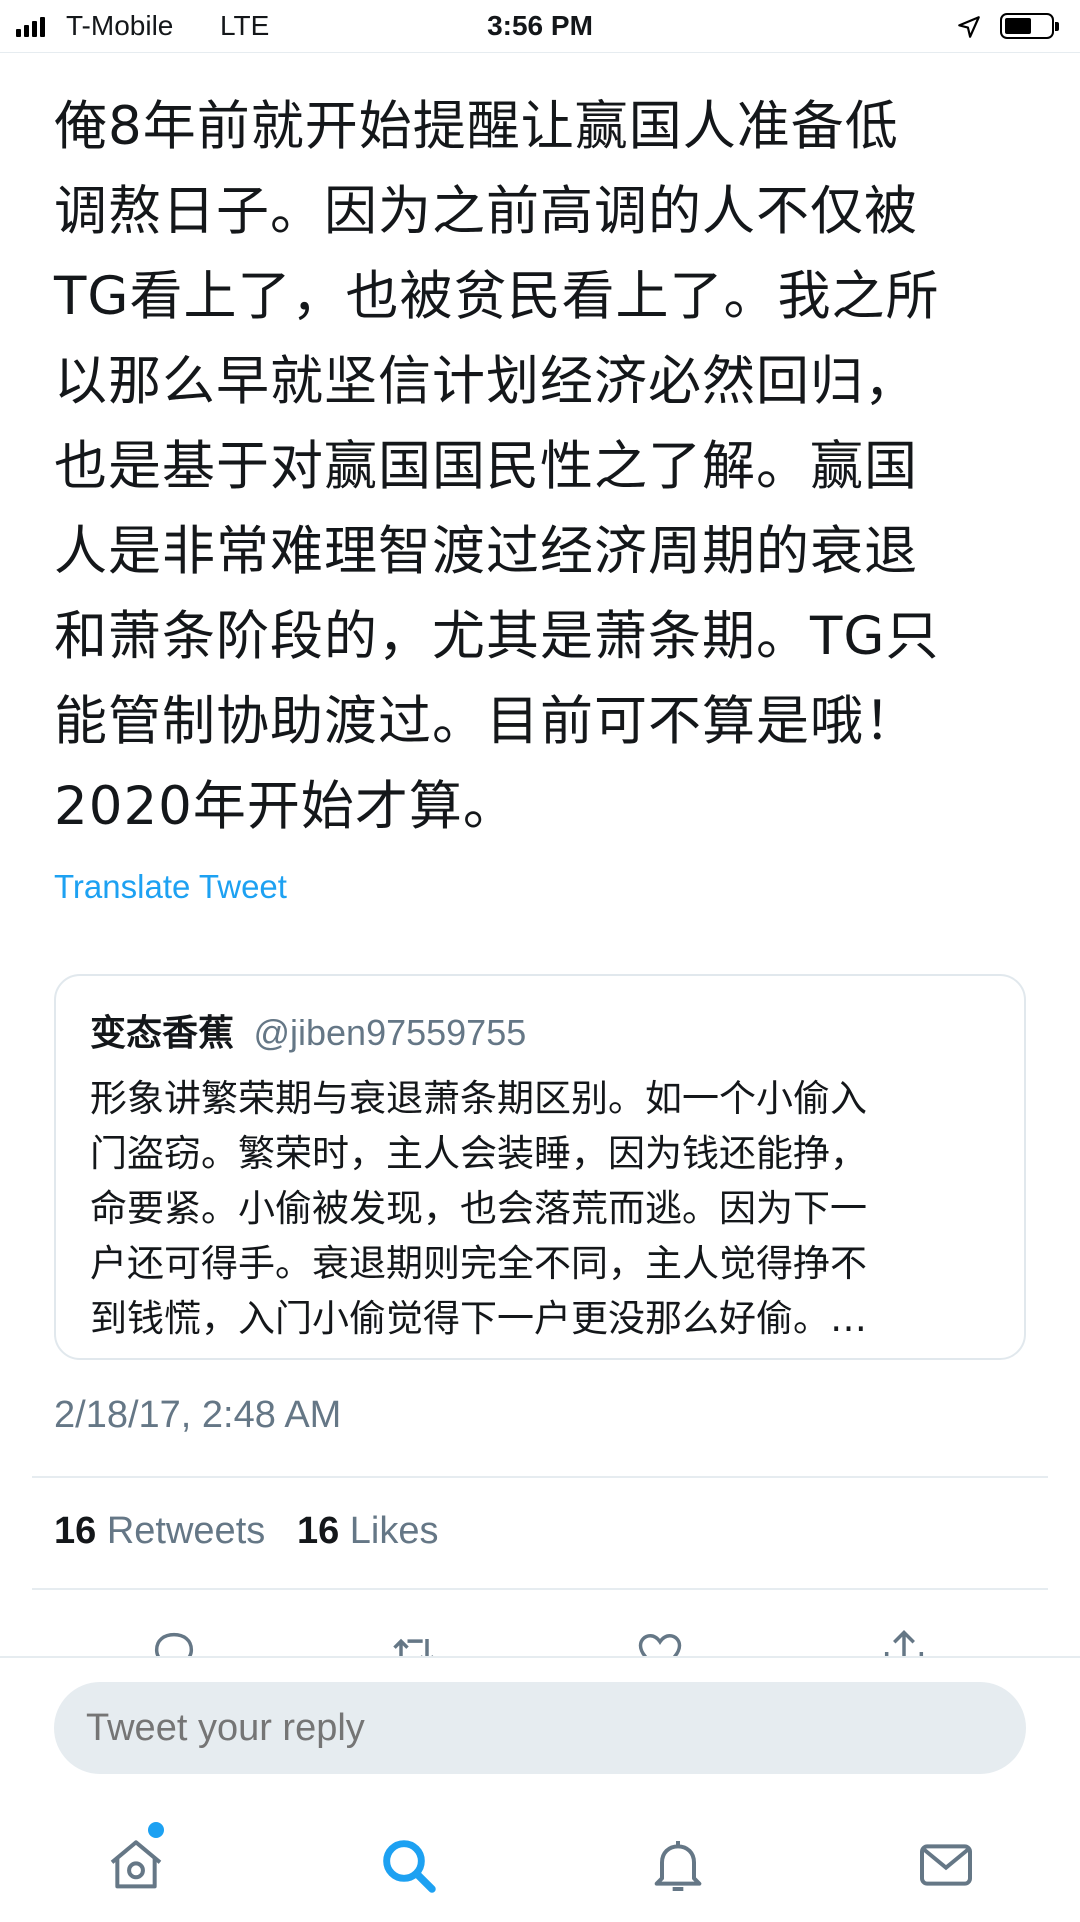 Image resolution: width=1080 pixels, height=1922 pixels. Describe the element at coordinates (1029, 26) in the screenshot. I see `battery-icon` at that location.